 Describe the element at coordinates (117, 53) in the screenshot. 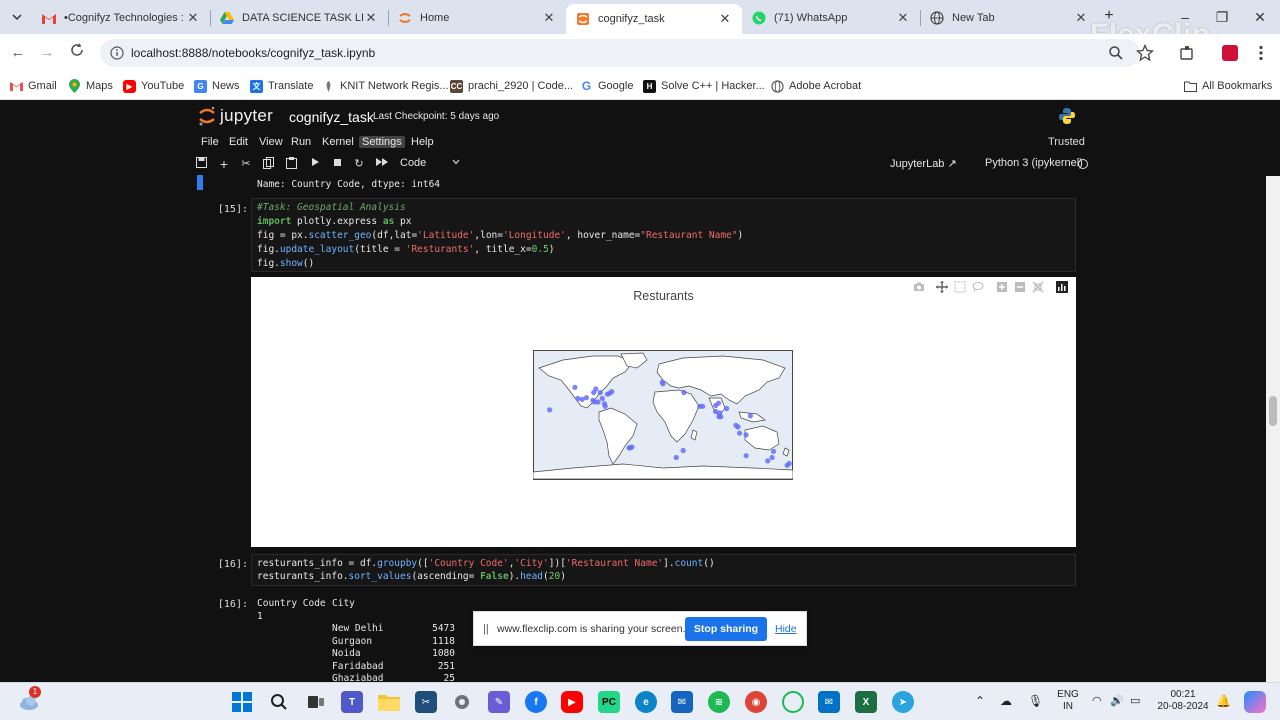

I see `site-info-icon` at that location.